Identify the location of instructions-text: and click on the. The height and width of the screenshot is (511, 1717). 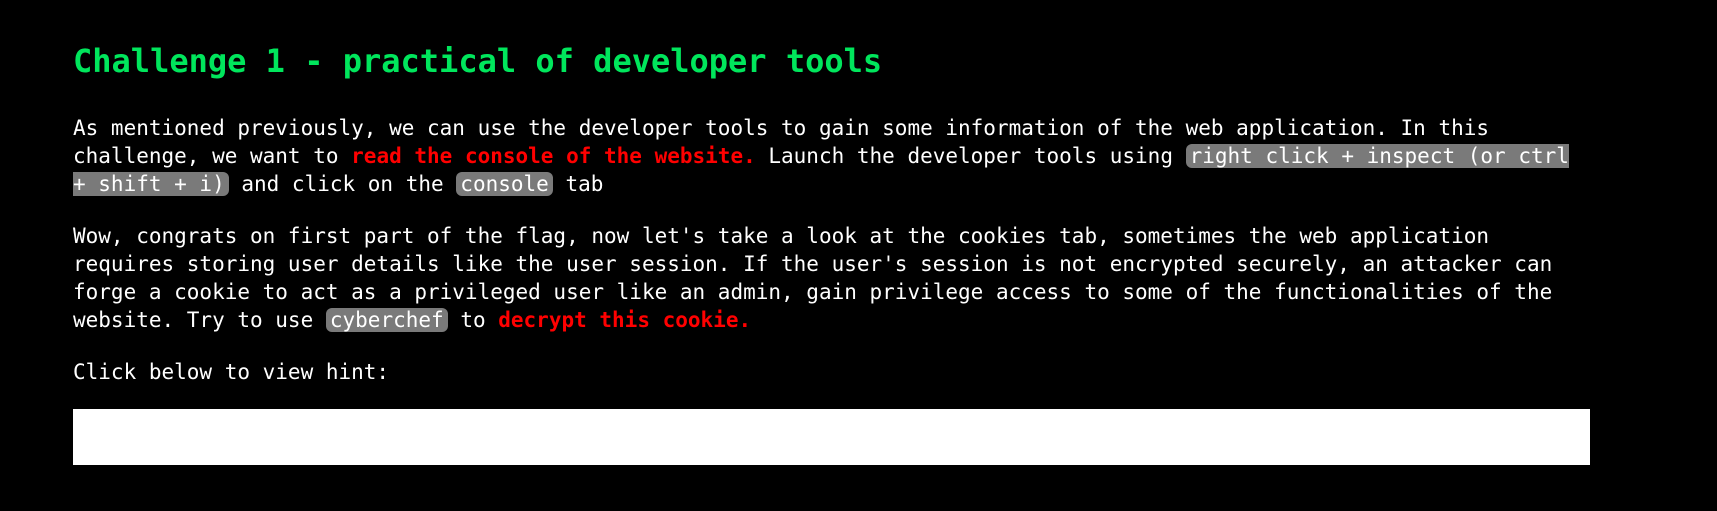
(342, 184).